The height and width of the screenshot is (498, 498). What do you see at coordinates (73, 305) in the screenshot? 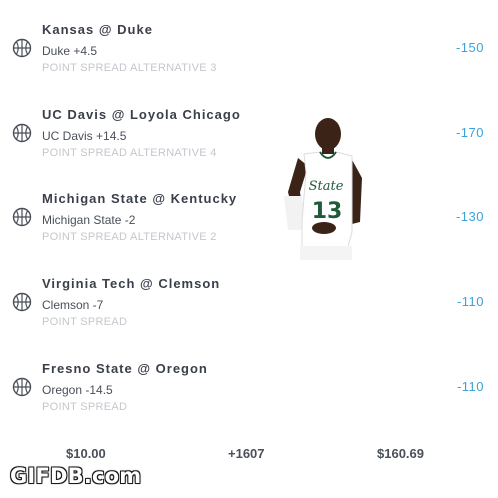
I see `bet-pick: Clemson -7` at bounding box center [73, 305].